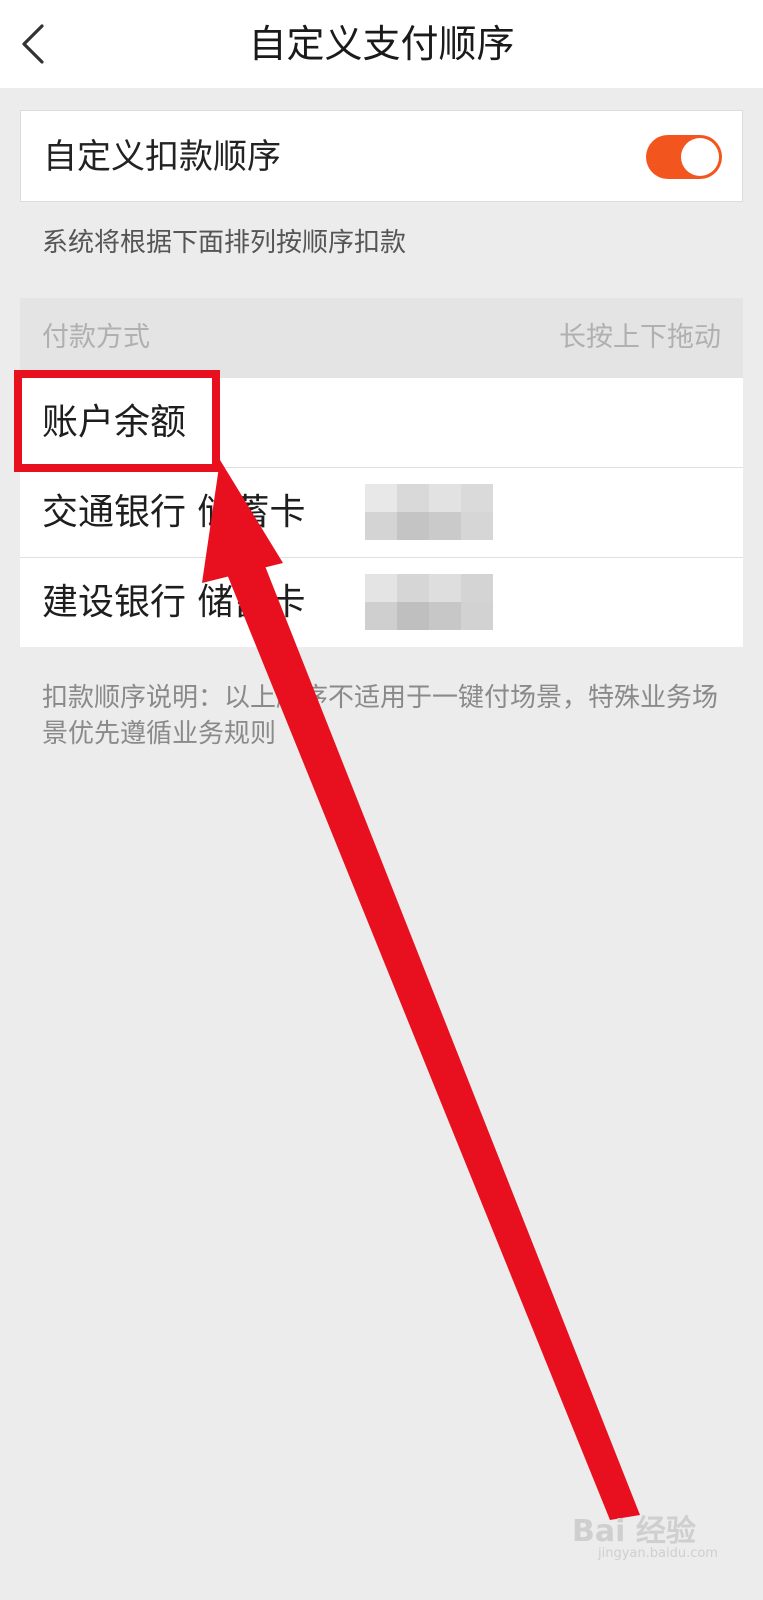 The width and height of the screenshot is (763, 1600). Describe the element at coordinates (700, 157) in the screenshot. I see `toggle-knob` at that location.